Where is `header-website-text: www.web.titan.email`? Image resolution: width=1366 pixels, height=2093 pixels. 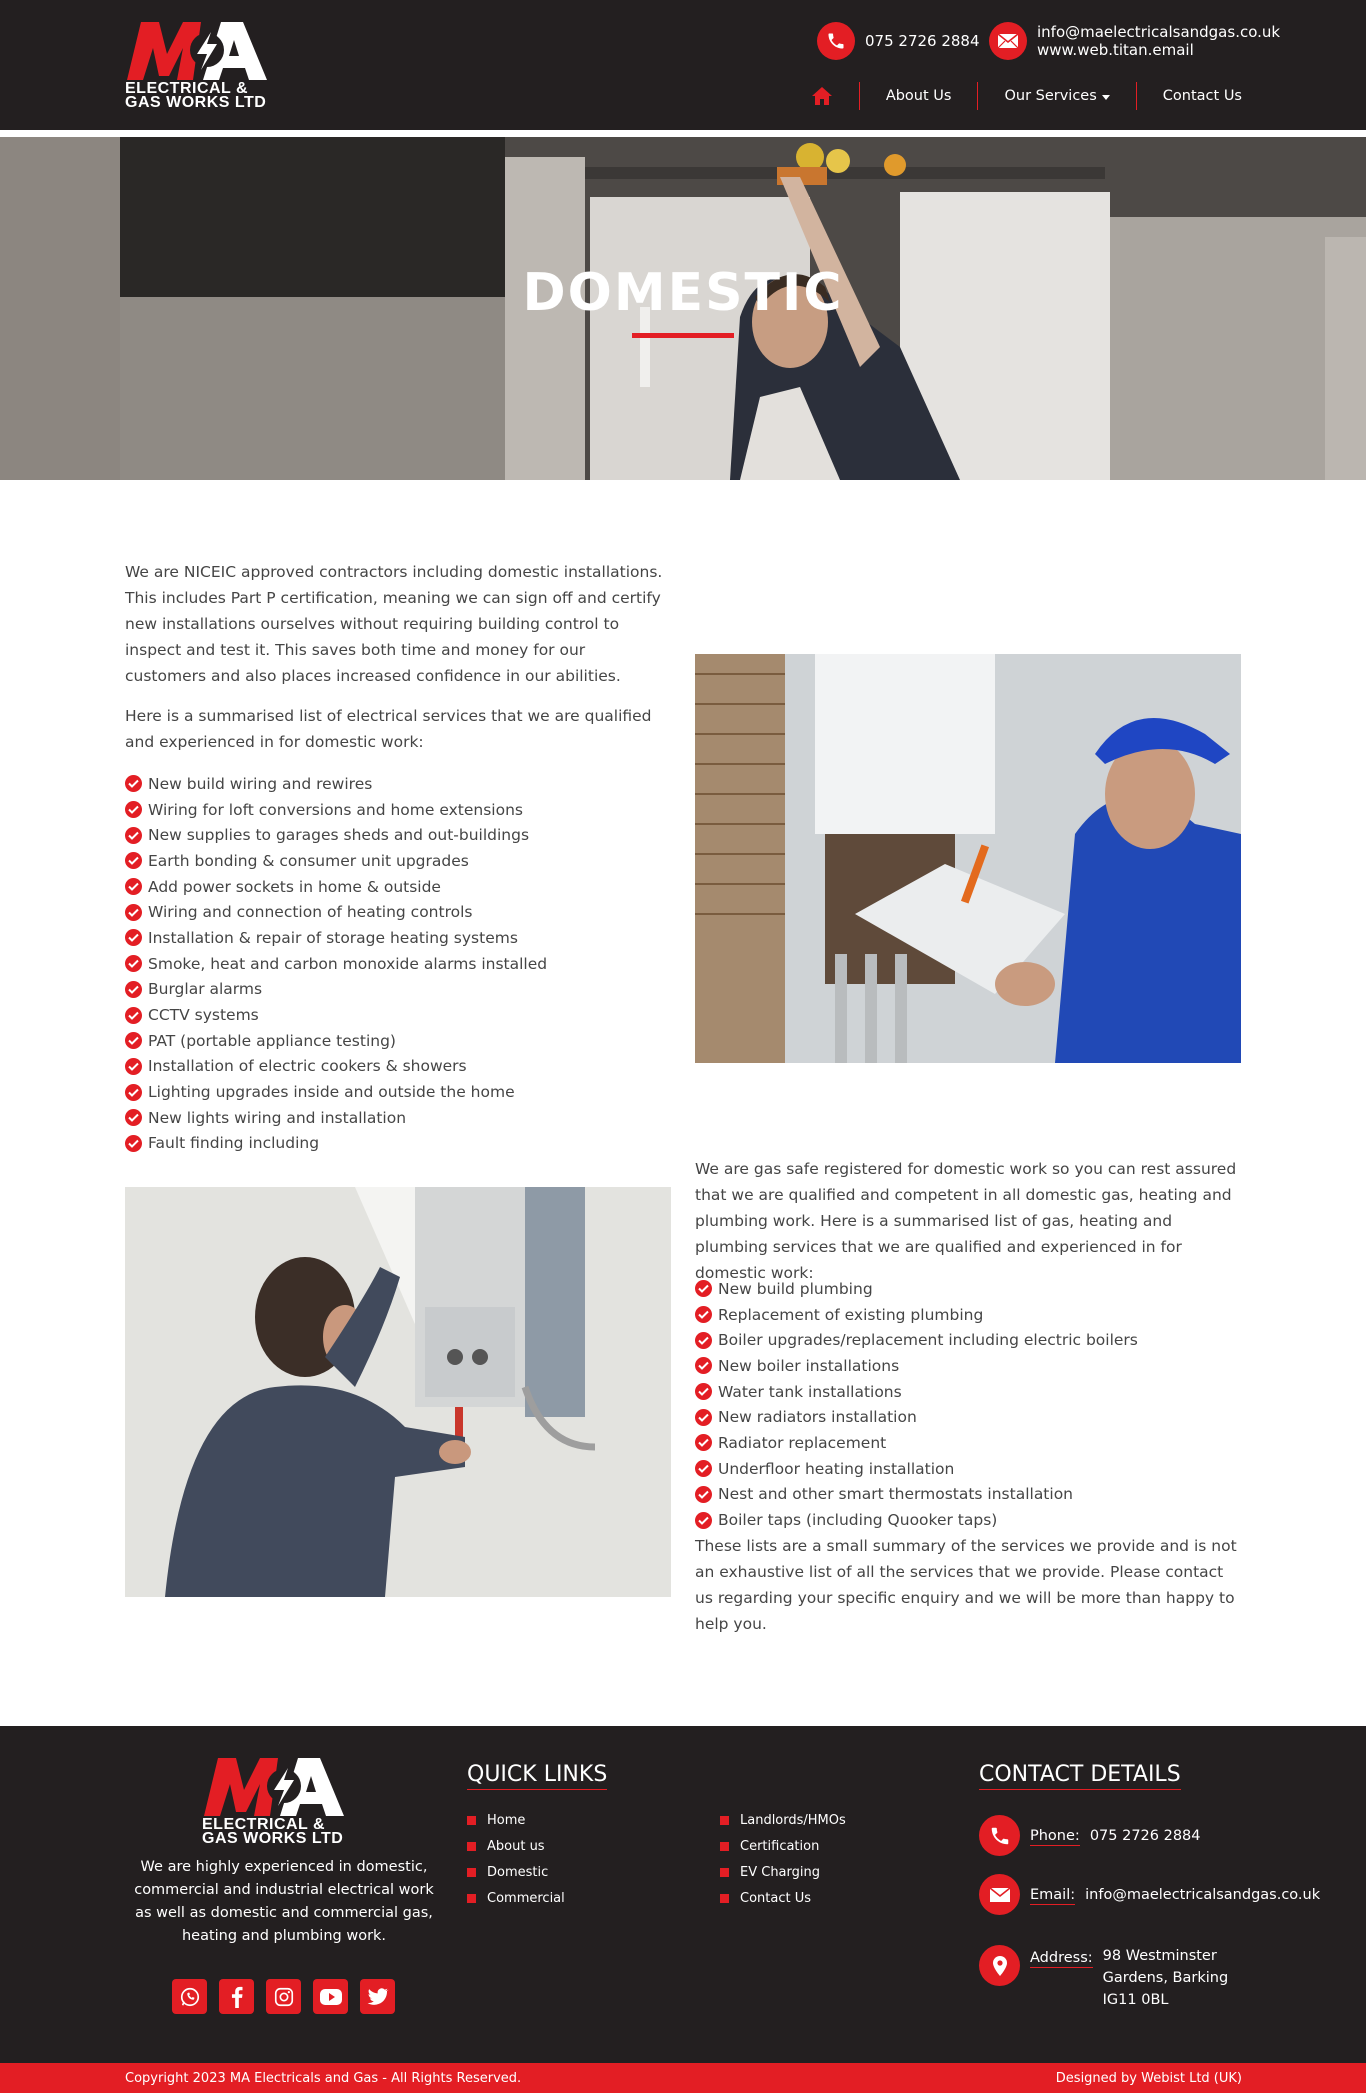
header-website-text: www.web.titan.email is located at coordinates (1158, 50).